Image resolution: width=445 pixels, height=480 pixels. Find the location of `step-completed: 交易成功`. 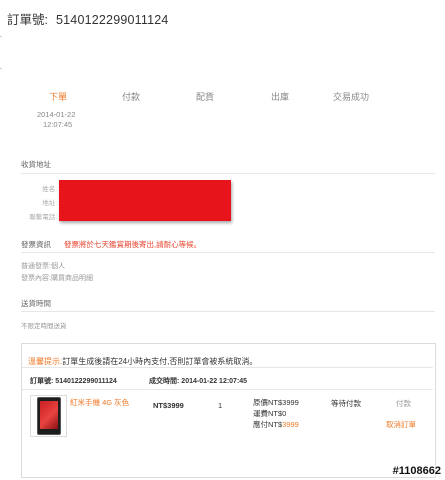

step-completed: 交易成功 is located at coordinates (351, 97).